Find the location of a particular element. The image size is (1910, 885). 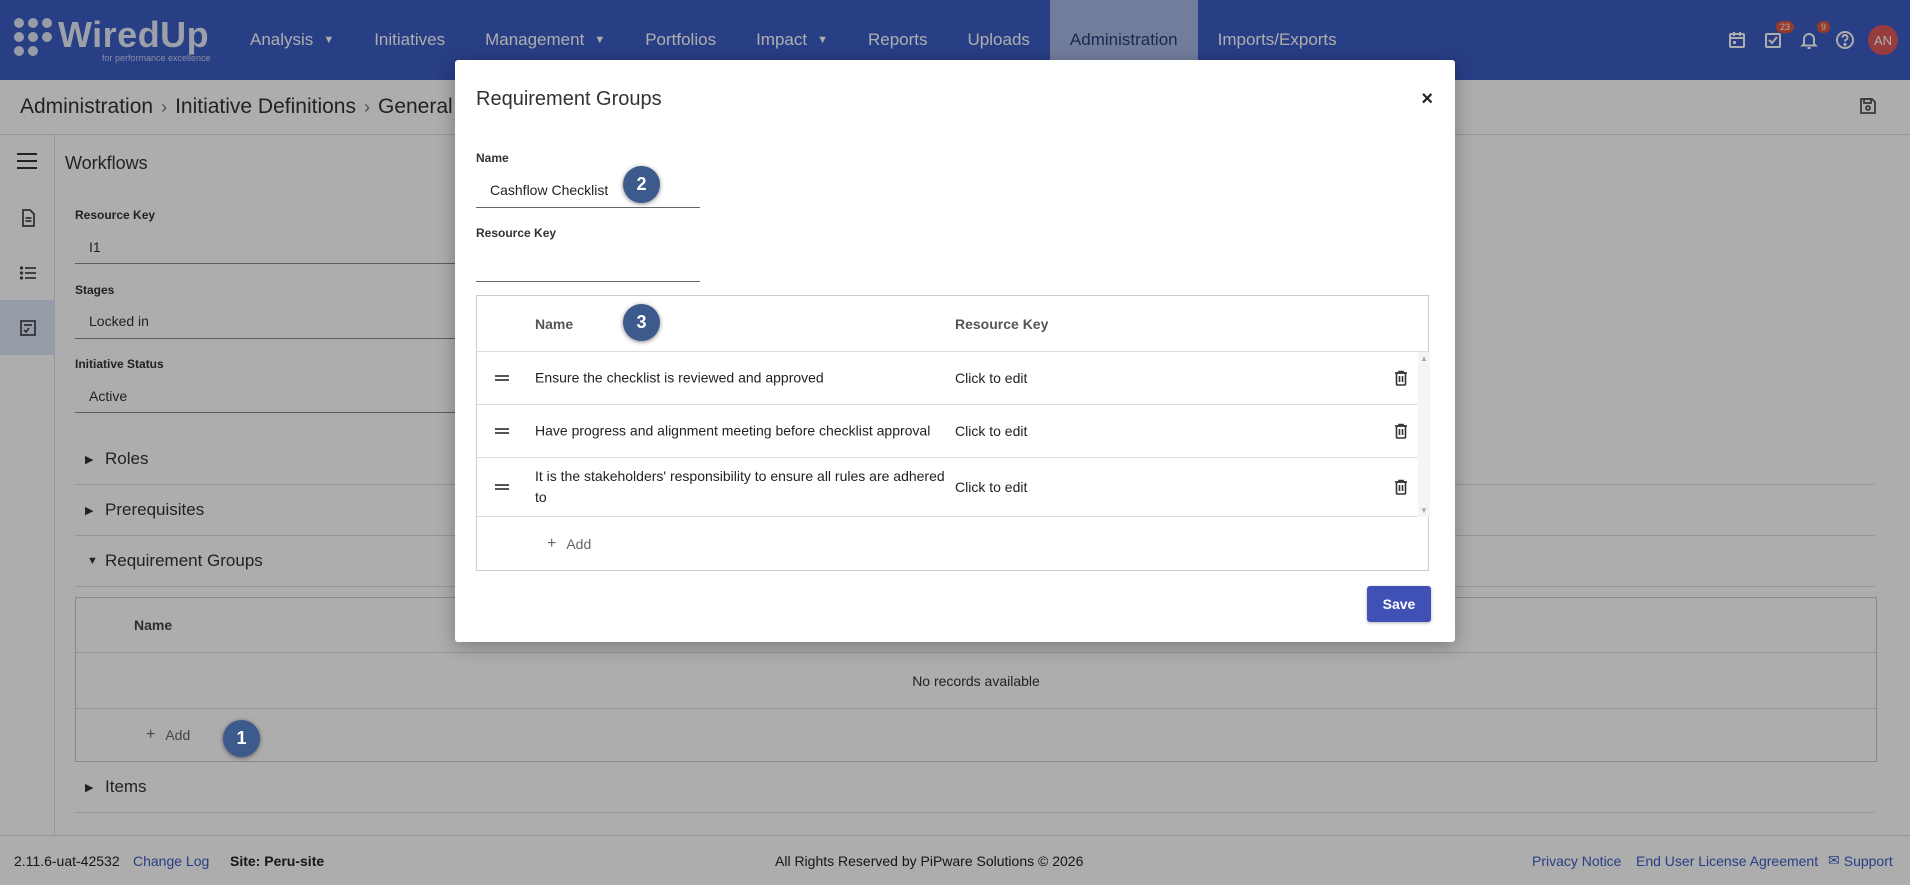

name-label: Name is located at coordinates (492, 158).